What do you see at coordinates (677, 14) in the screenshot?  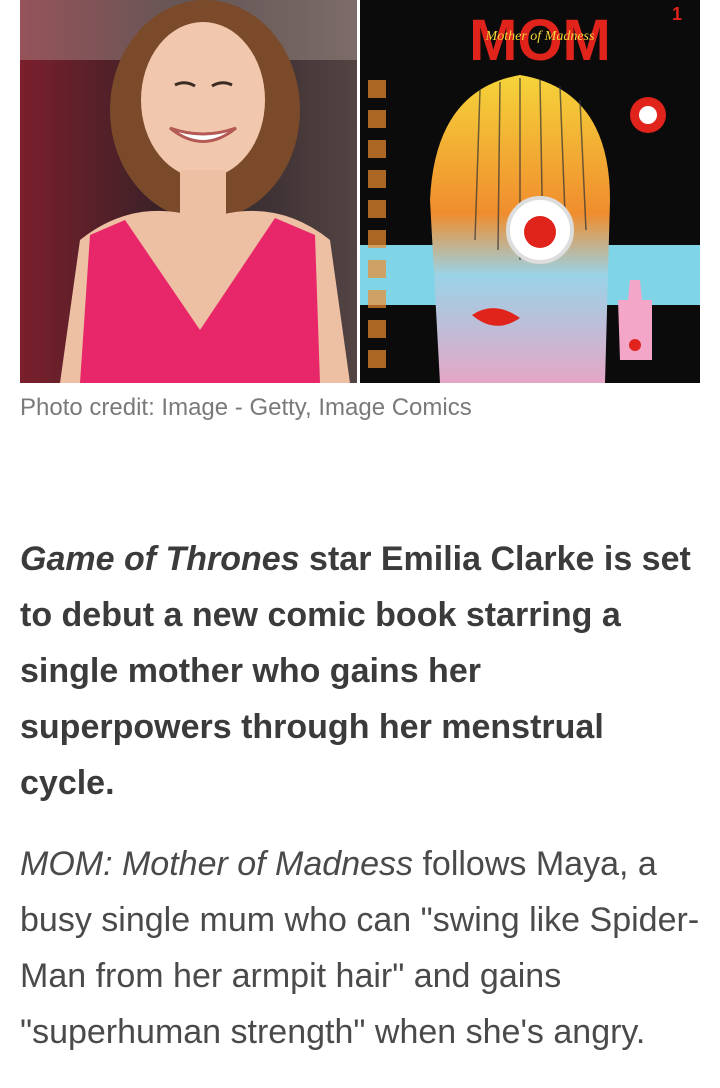 I see `issue-number: 1` at bounding box center [677, 14].